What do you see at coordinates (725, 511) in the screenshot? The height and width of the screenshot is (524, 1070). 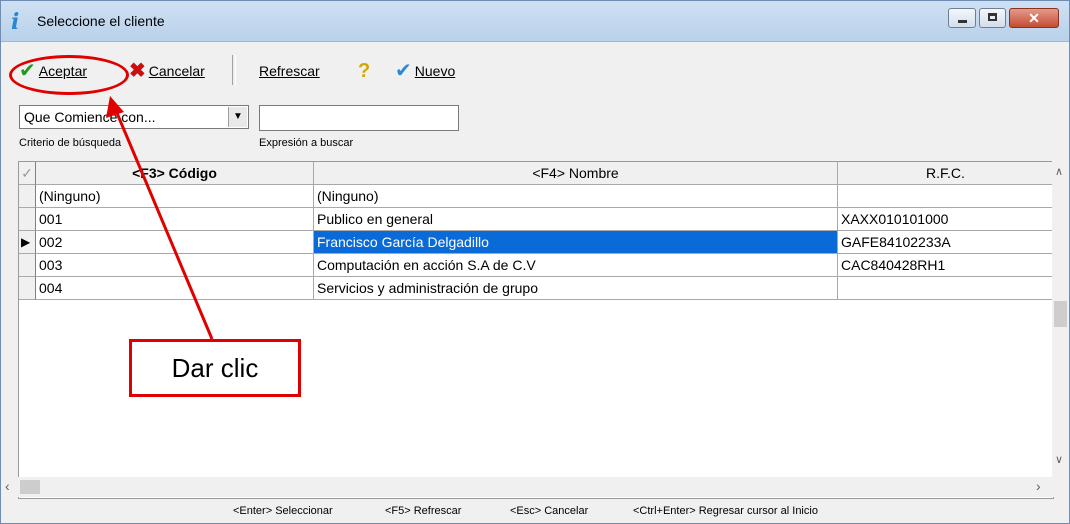 I see `status-hint-ctrl-enter: <Ctrl+Enter> Regresar cursor al Inicio` at bounding box center [725, 511].